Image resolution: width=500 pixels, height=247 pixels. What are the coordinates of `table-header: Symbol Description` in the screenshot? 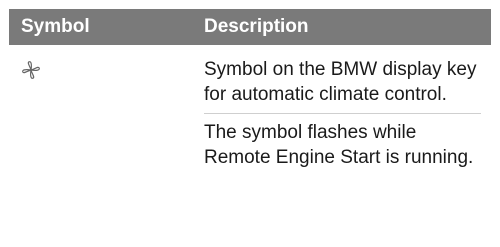 It's located at (250, 27).